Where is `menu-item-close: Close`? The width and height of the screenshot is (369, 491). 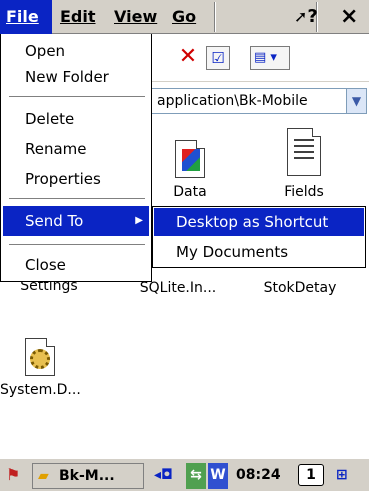 menu-item-close: Close is located at coordinates (76, 265).